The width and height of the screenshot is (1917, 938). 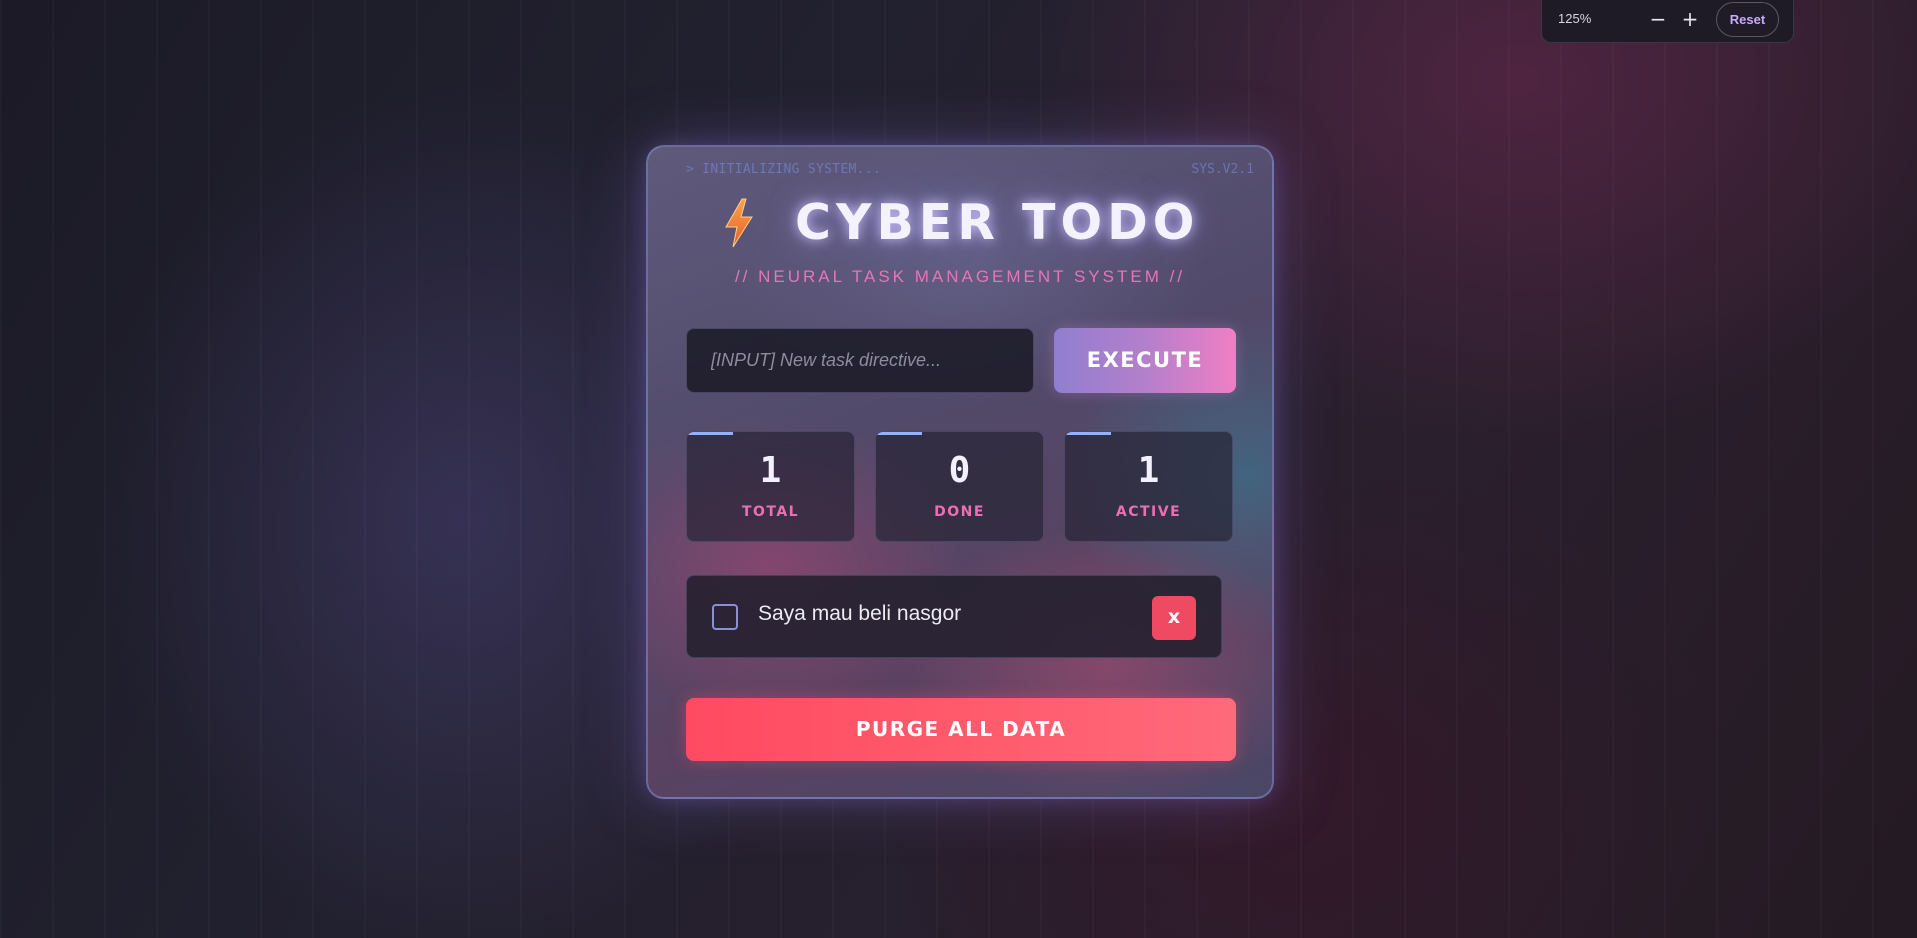 I want to click on stat-total-value: 1, so click(x=770, y=470).